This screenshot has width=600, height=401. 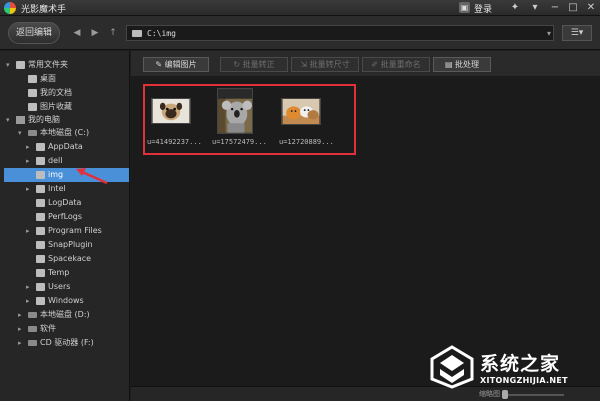 I want to click on app-logo-icon, so click(x=10, y=8).